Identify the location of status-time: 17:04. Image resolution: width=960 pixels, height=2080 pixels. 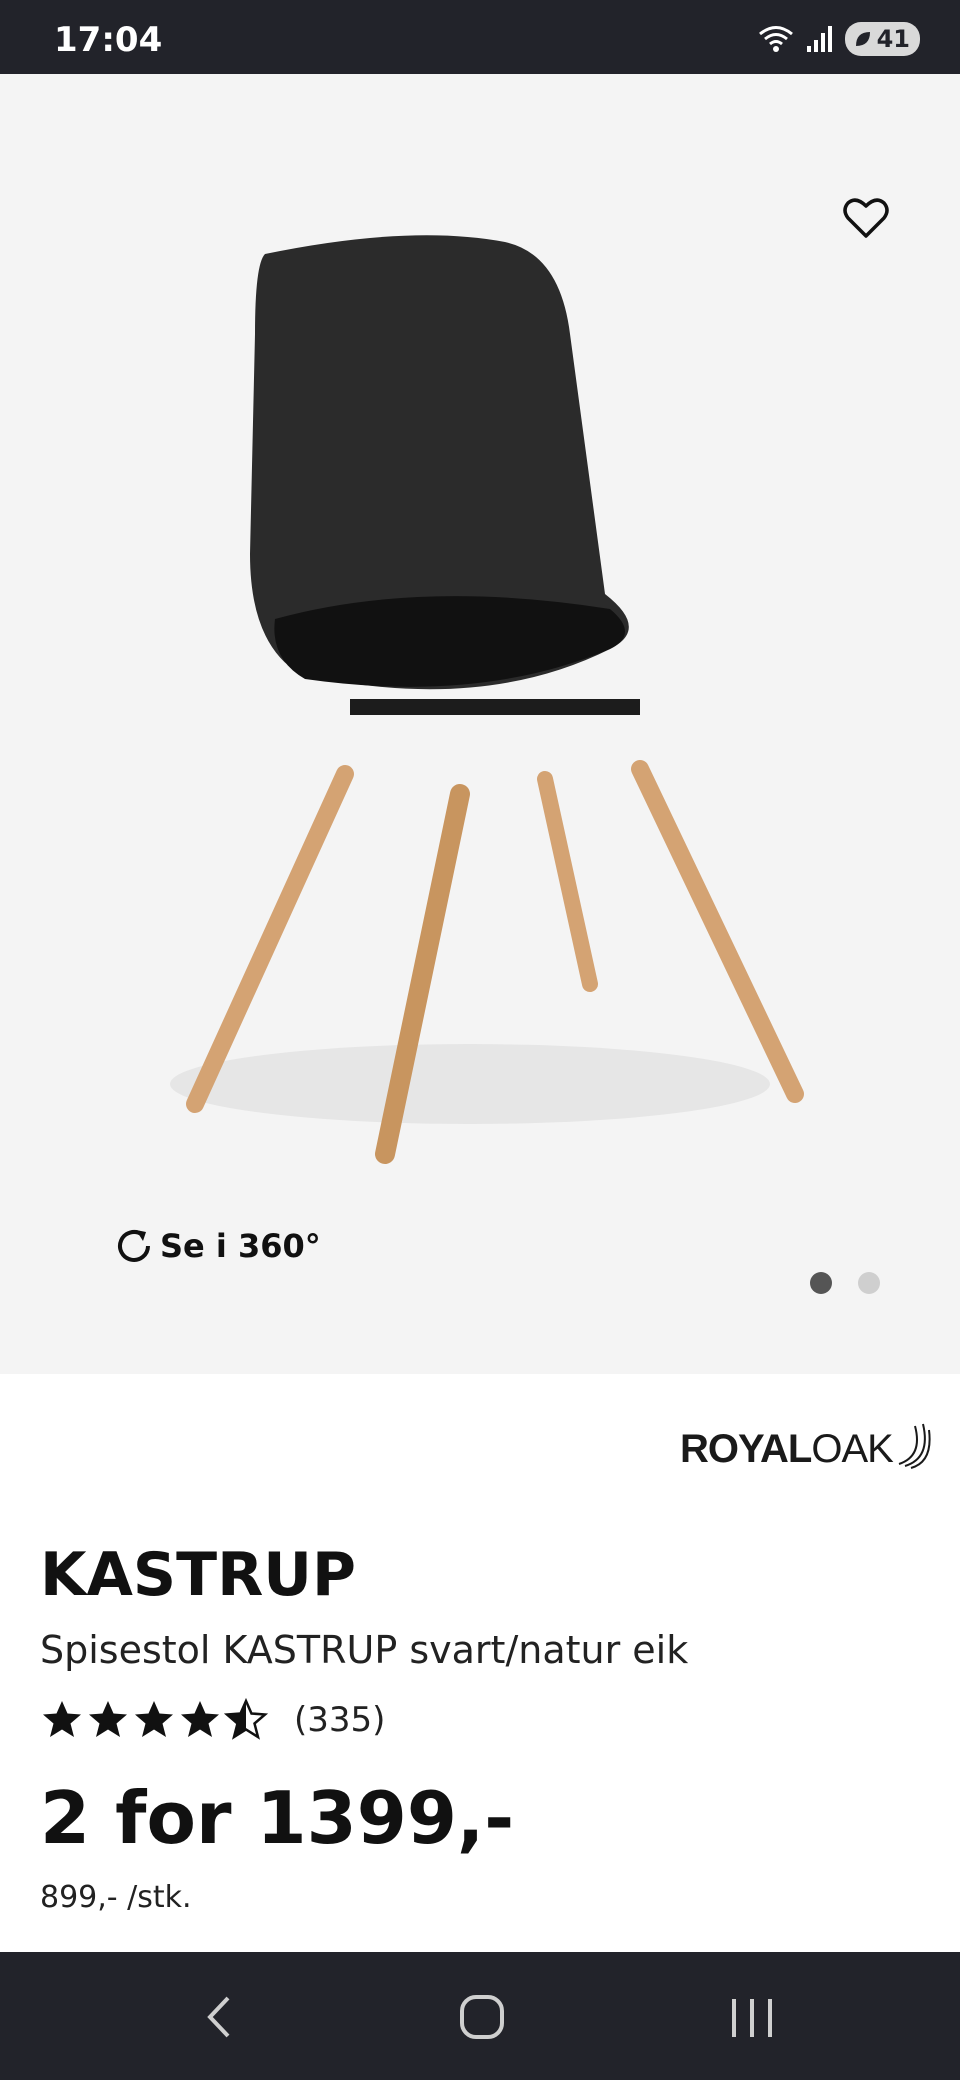
(108, 40).